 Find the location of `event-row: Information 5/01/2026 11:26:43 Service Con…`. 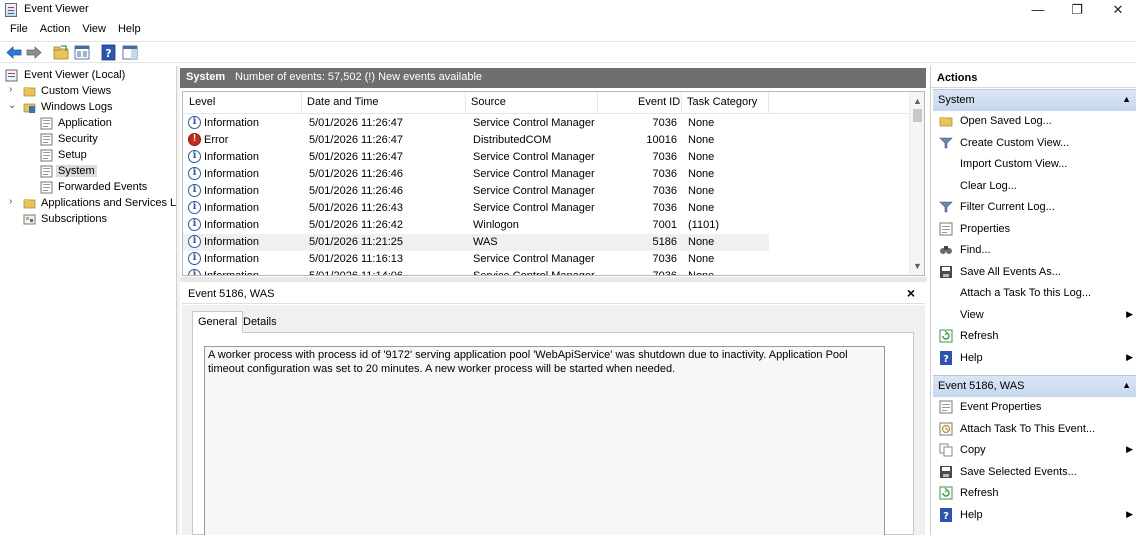

event-row: Information 5/01/2026 11:26:43 Service Con… is located at coordinates (476, 208).